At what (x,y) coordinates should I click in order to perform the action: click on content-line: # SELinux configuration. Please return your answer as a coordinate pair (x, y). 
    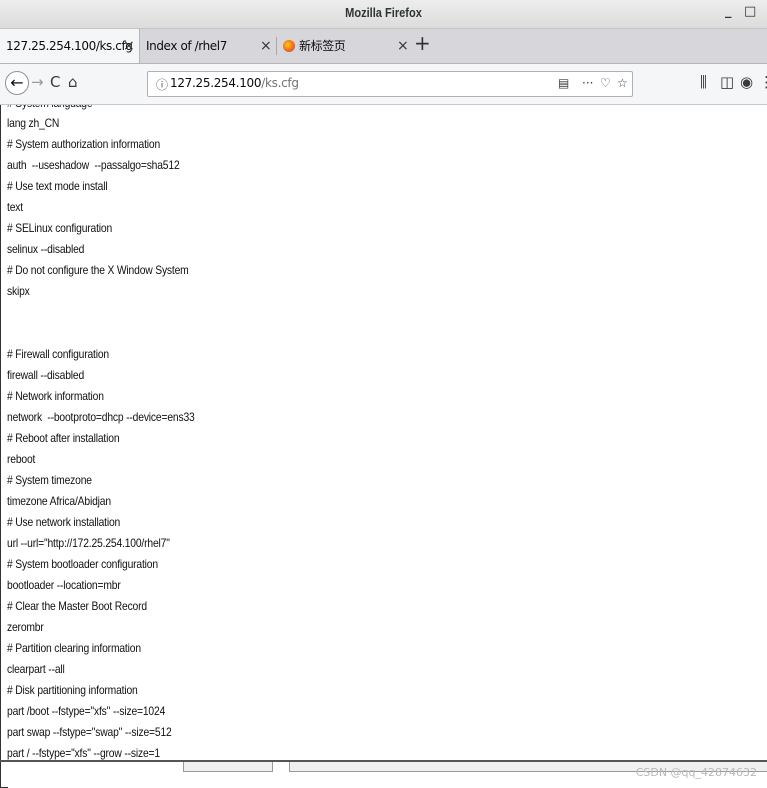
    Looking at the image, I should click on (60, 228).